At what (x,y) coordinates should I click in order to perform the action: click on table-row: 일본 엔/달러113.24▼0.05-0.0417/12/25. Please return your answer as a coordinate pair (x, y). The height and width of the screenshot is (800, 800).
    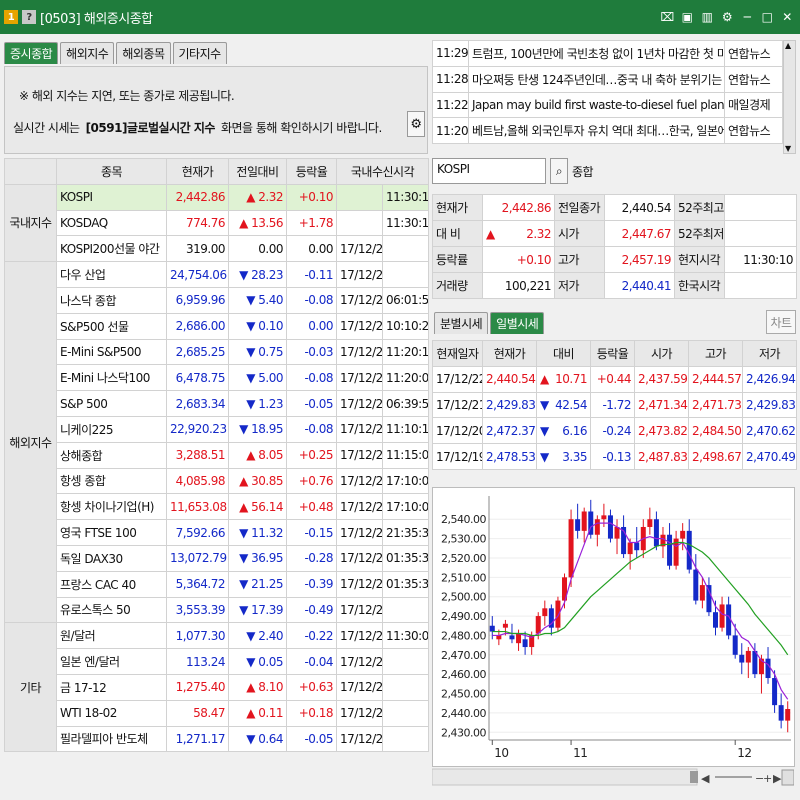
    Looking at the image, I should click on (217, 661).